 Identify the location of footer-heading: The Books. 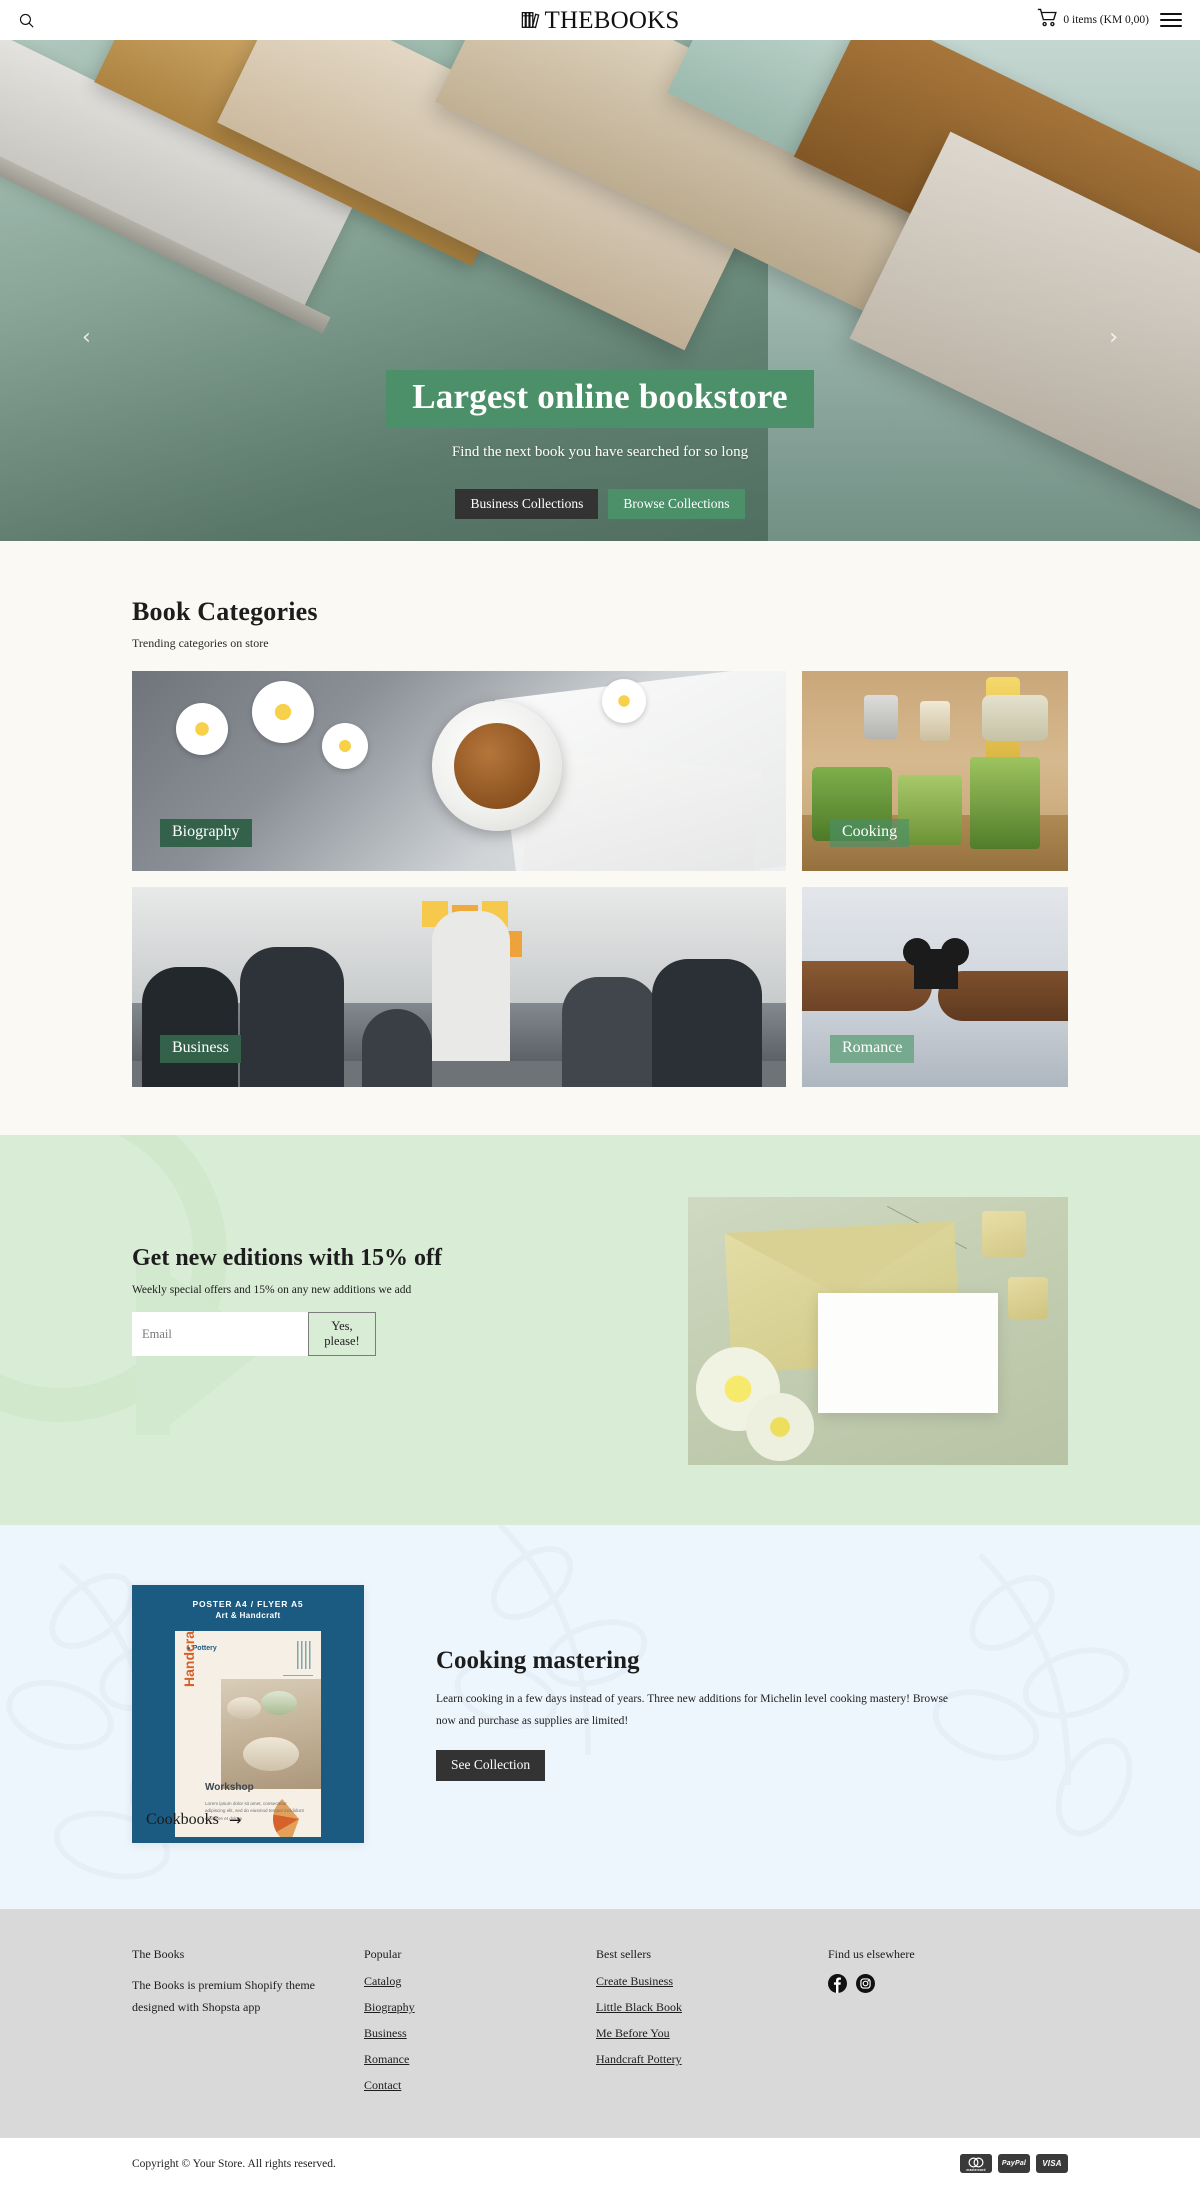
(158, 1954).